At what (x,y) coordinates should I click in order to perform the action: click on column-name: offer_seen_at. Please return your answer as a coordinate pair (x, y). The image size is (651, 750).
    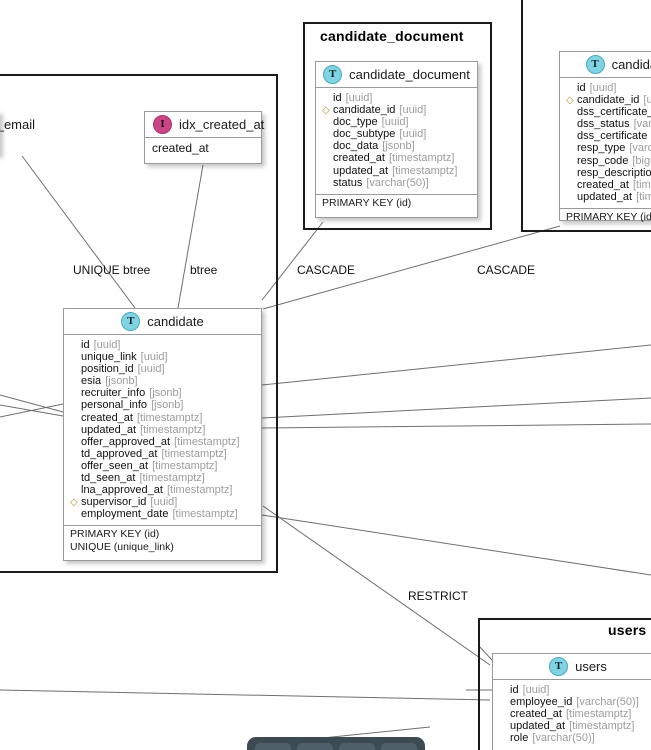
    Looking at the image, I should click on (115, 465).